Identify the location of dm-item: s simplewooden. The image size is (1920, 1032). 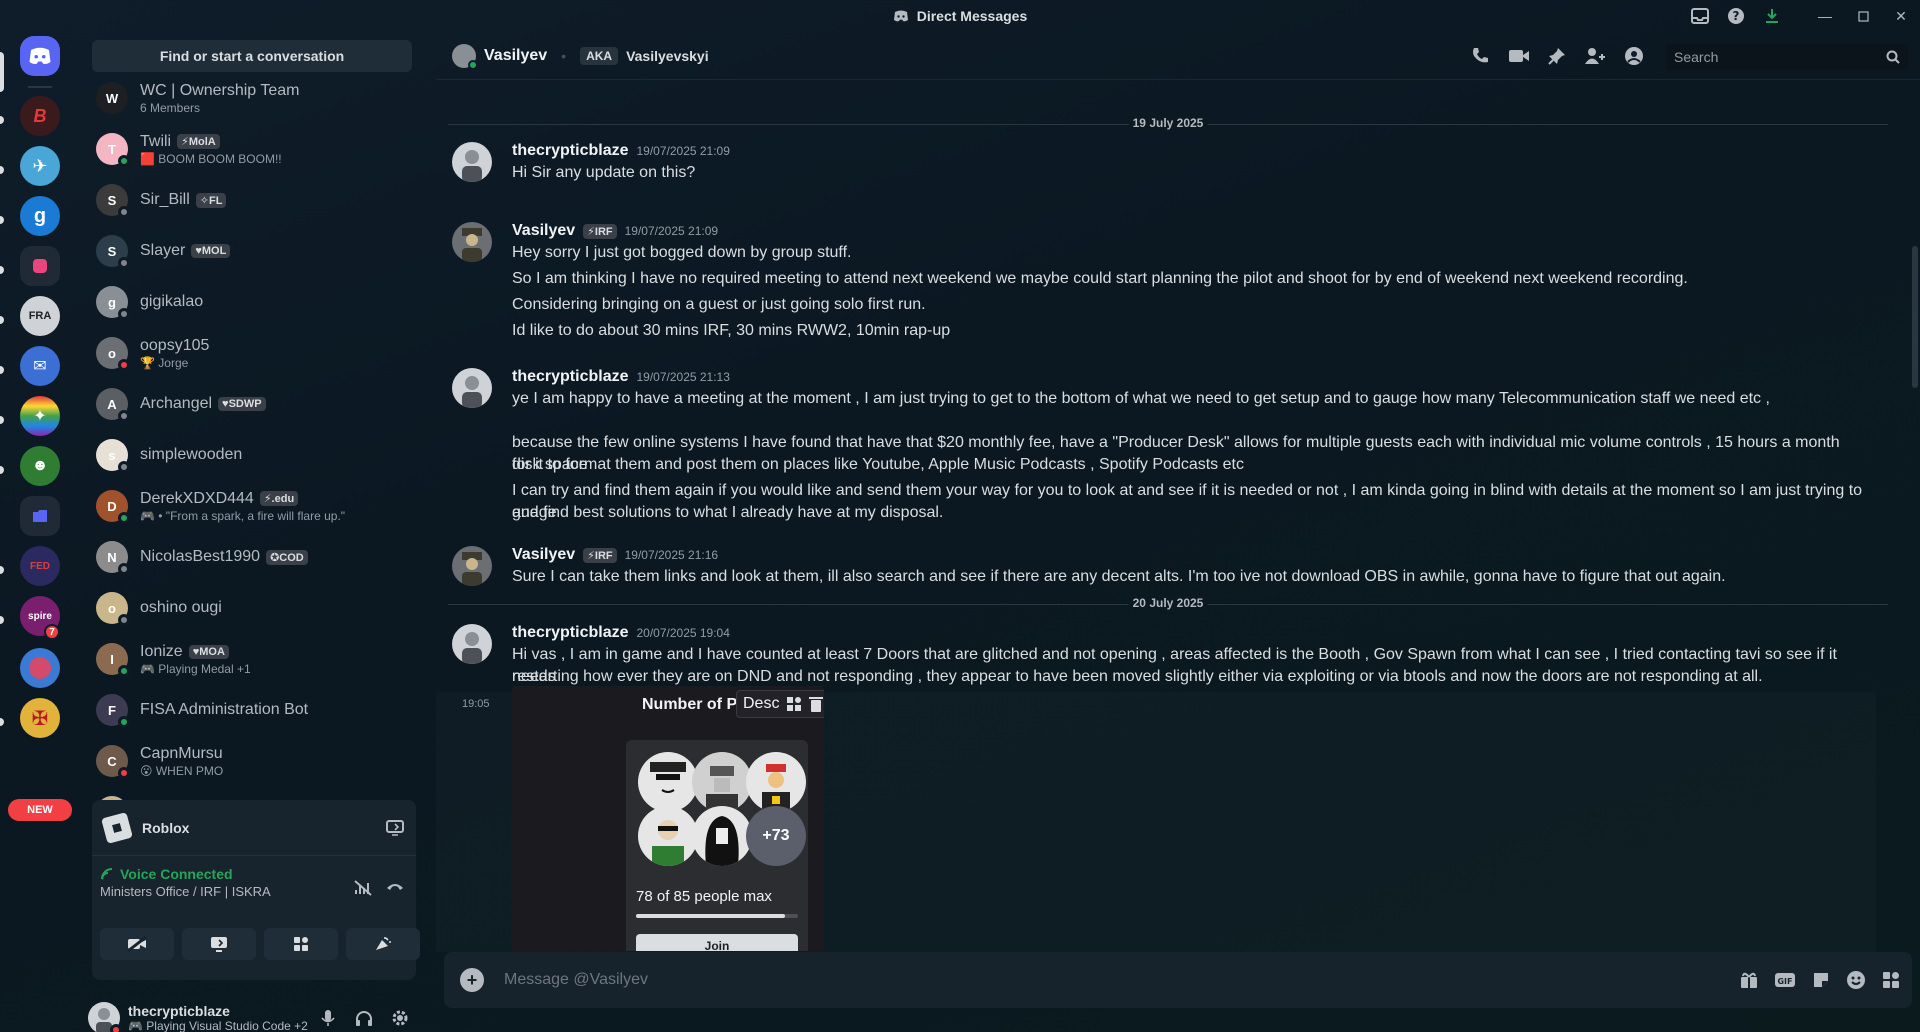
(250, 455).